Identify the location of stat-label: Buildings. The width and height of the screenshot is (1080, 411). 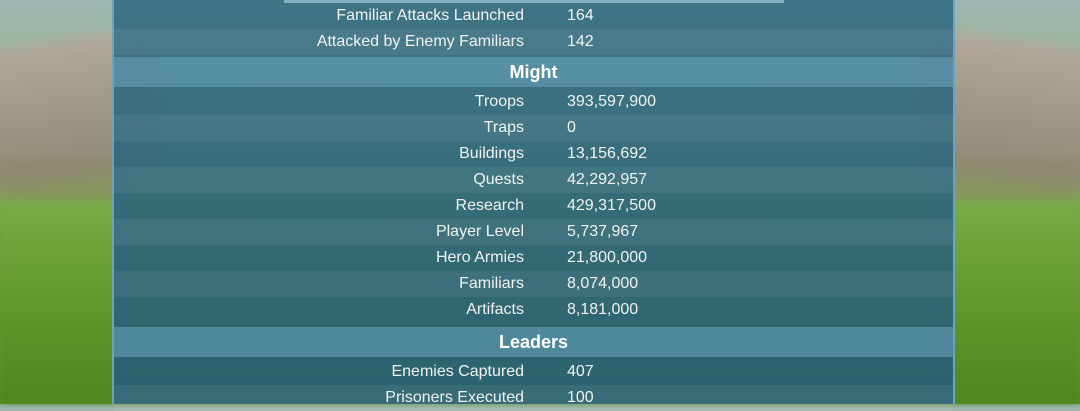
(491, 153).